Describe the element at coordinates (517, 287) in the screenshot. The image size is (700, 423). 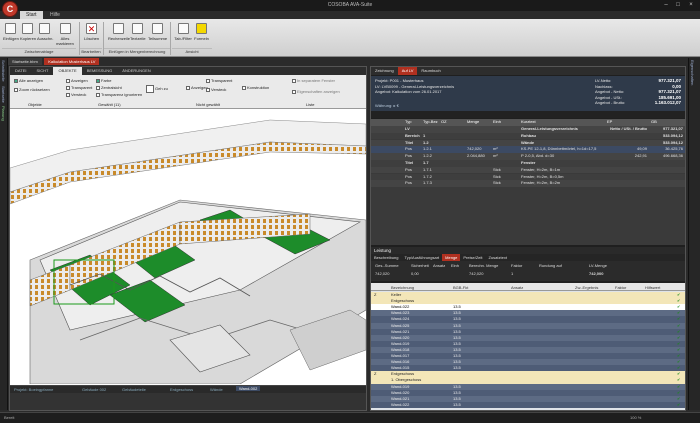
I see `col-ansatz: Ansatz` at that location.